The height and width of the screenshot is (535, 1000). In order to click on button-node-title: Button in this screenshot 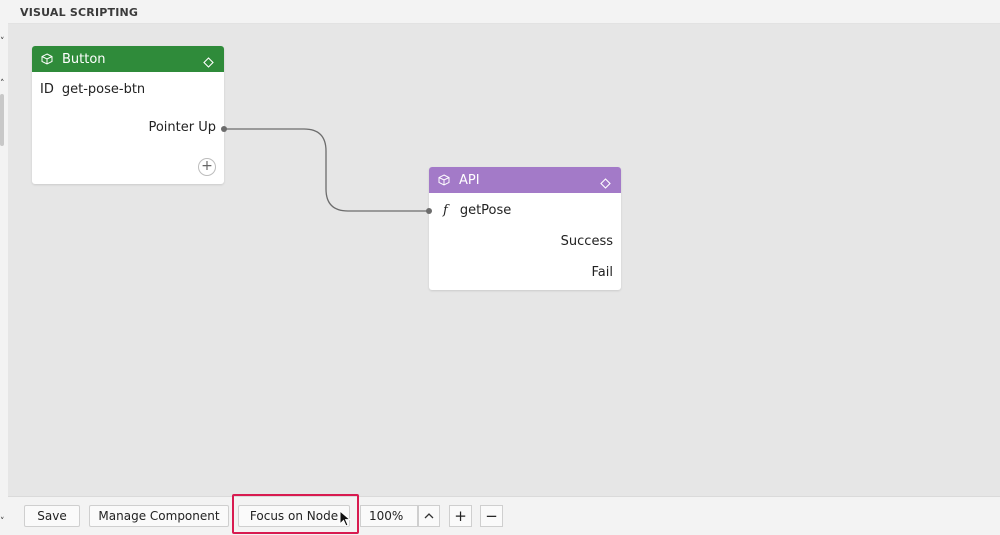, I will do `click(84, 59)`.